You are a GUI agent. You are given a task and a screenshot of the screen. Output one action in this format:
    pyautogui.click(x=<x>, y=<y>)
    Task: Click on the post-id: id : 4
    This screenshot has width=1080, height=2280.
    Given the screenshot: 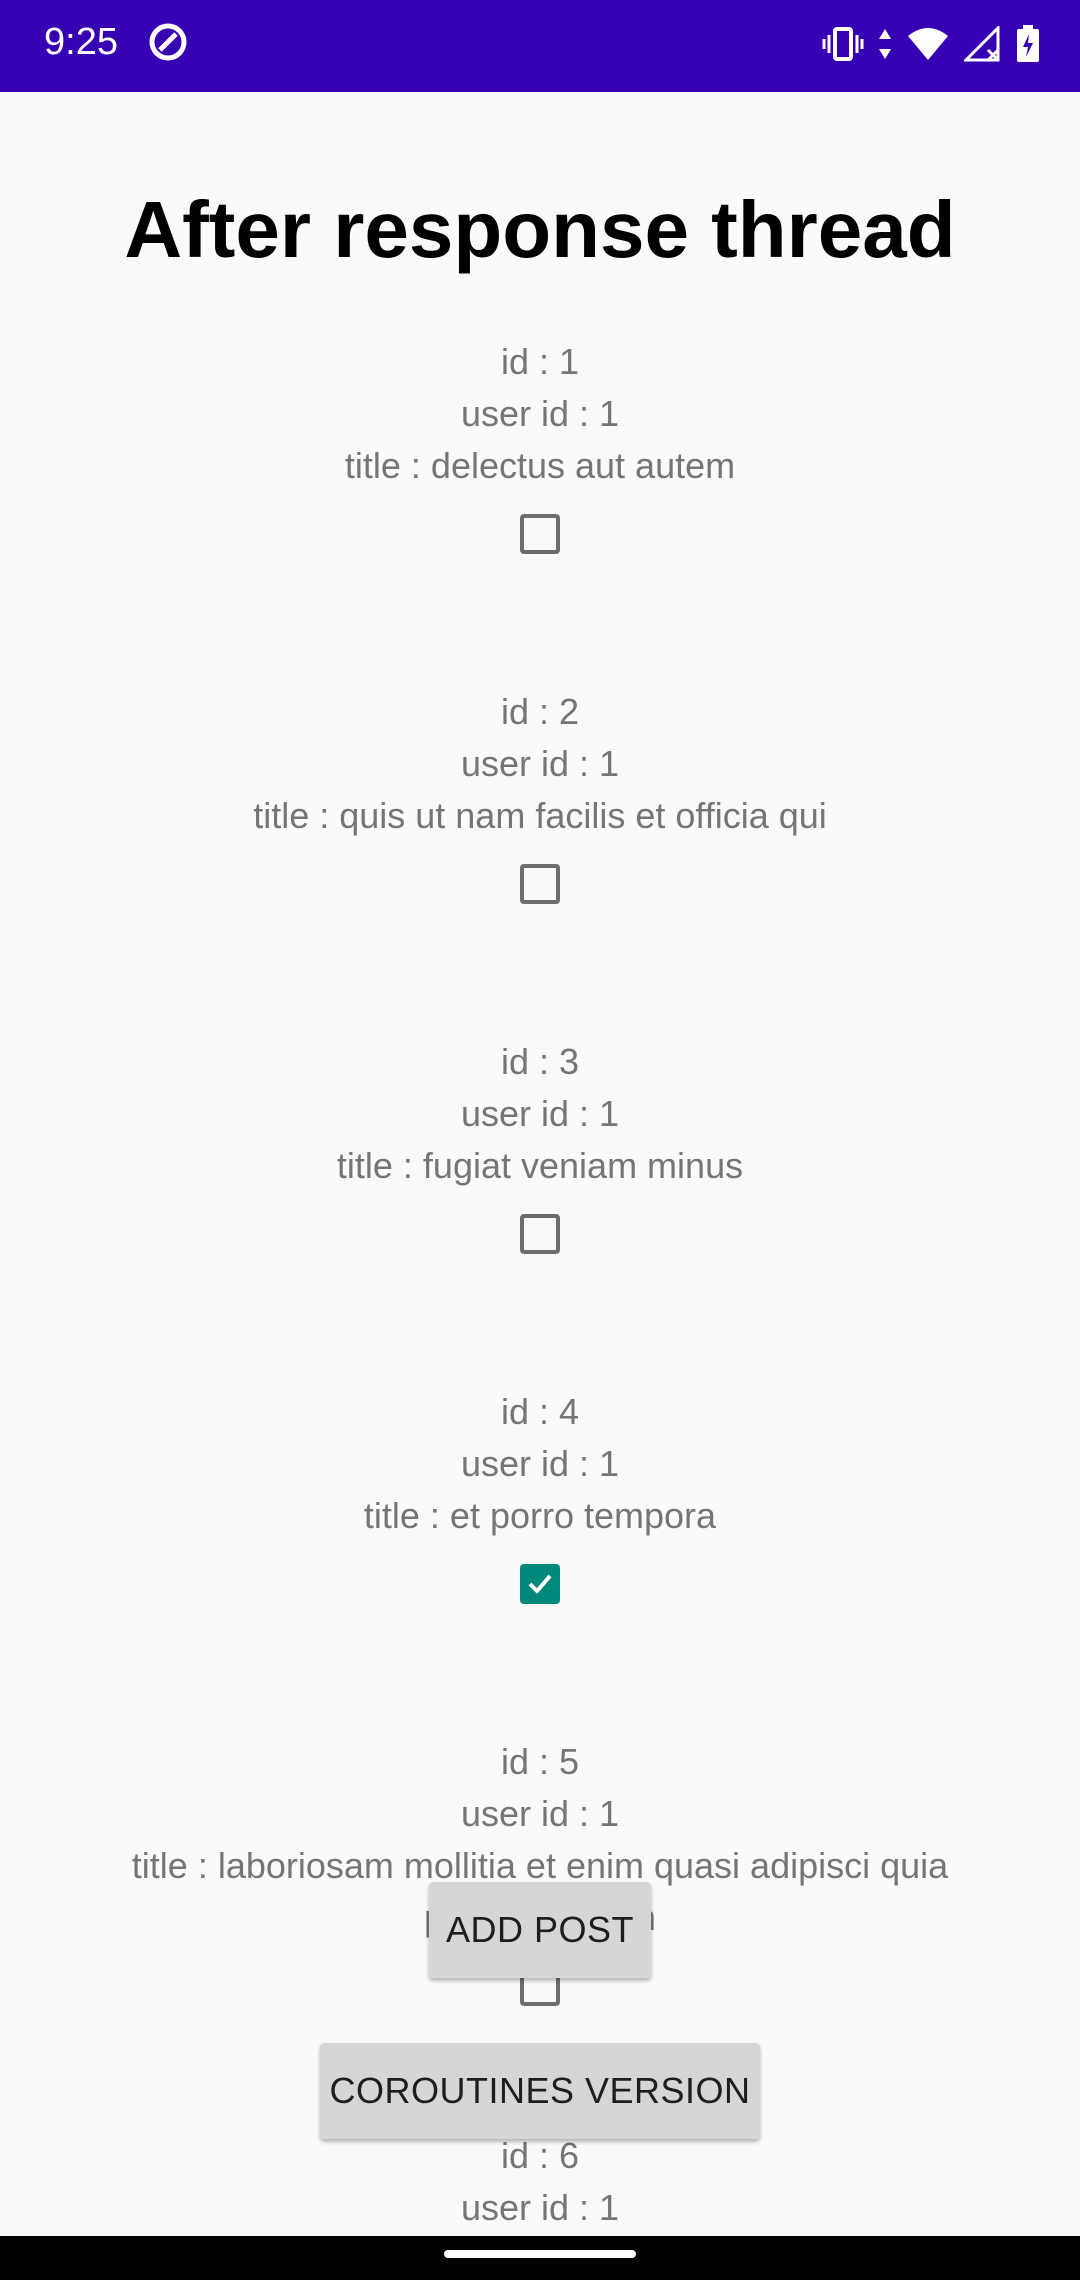 What is the action you would take?
    pyautogui.click(x=540, y=1411)
    